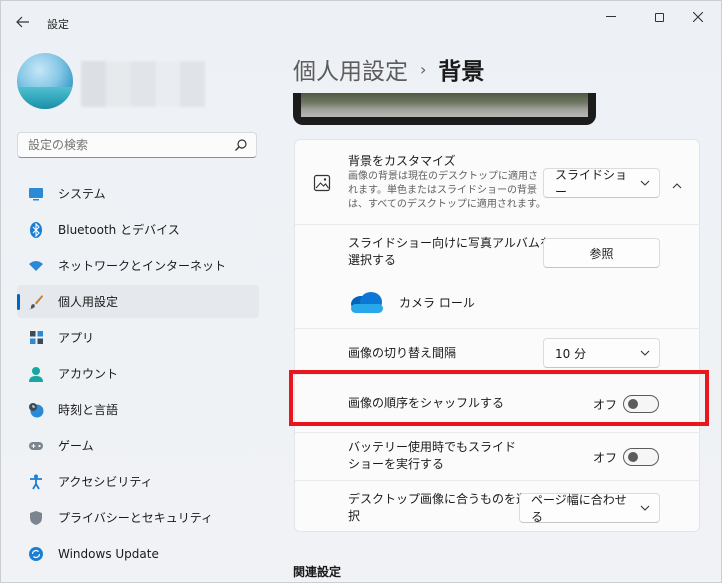  Describe the element at coordinates (88, 302) in the screenshot. I see `sidebar-item-label: 個人用設定` at that location.